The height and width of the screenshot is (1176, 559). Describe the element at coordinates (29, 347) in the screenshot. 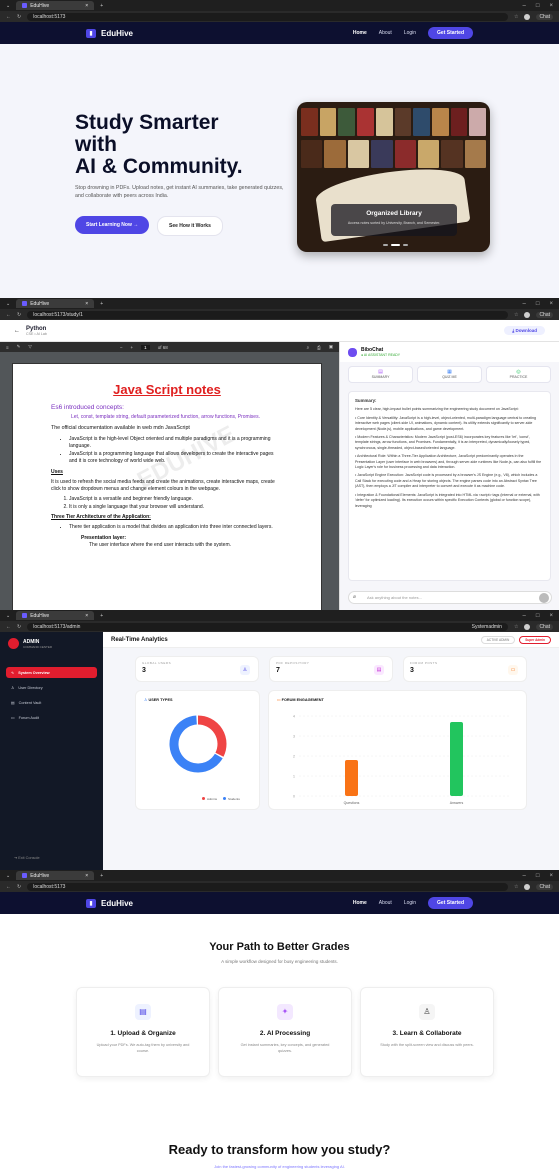

I see `filter-icon: ▽` at that location.